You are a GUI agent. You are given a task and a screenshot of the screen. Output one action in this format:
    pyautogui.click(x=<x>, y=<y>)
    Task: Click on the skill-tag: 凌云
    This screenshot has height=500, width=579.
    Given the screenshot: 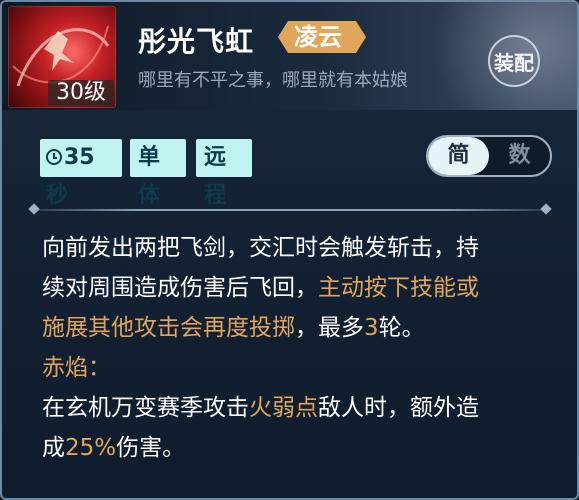 What is the action you would take?
    pyautogui.click(x=322, y=37)
    